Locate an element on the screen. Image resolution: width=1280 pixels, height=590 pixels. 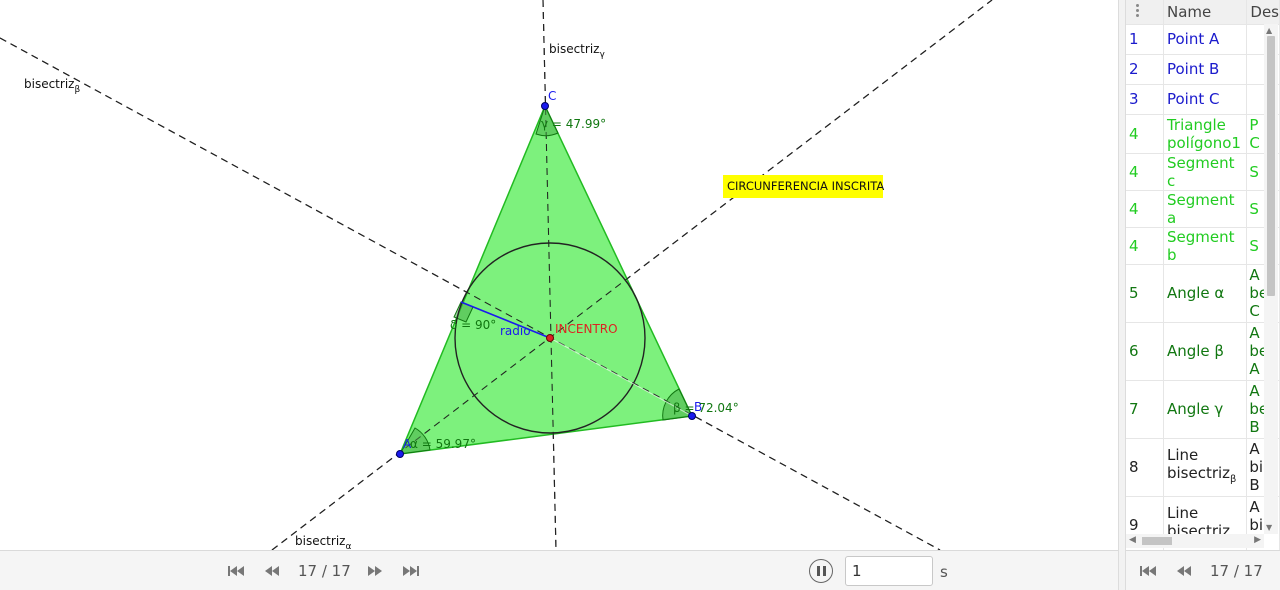
protocol-row-name: Segment c is located at coordinates (1205, 172).